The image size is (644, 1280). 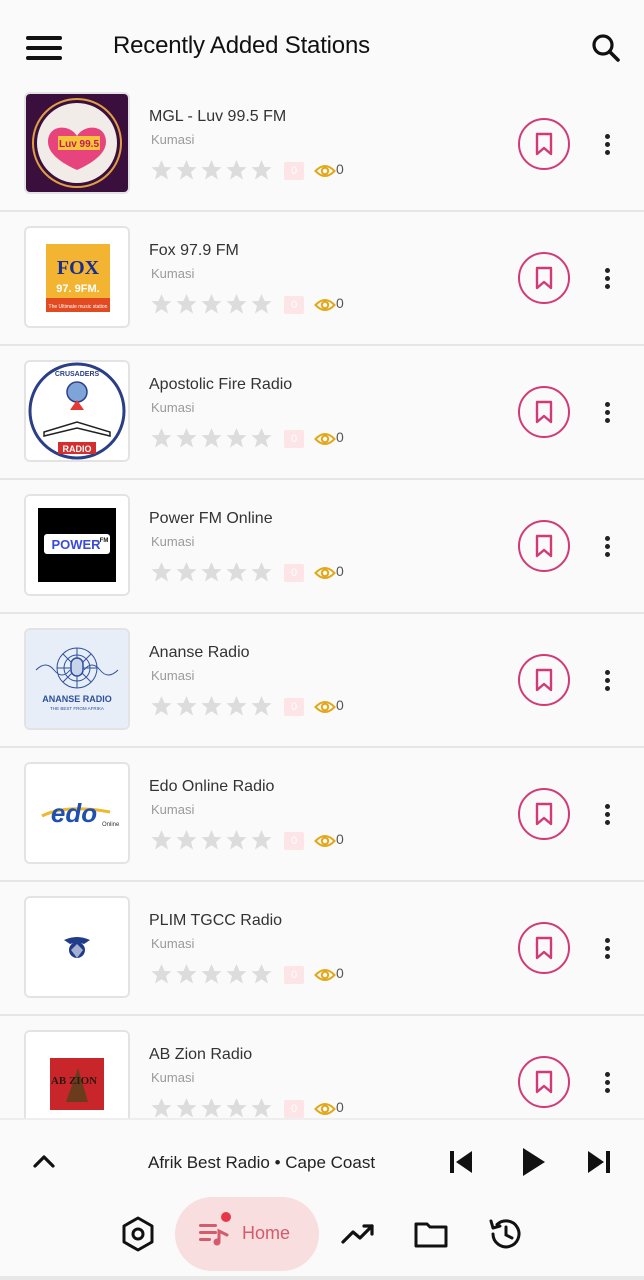 I want to click on folder-icon, so click(x=431, y=1234).